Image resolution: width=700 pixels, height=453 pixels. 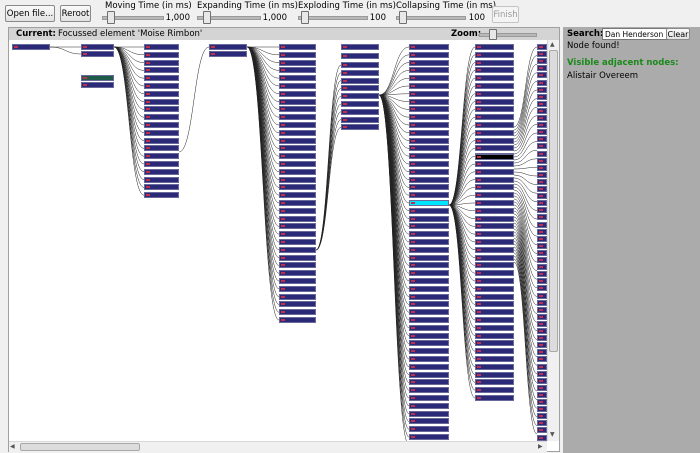 I want to click on scroll-up-icon: ▲, so click(x=552, y=45).